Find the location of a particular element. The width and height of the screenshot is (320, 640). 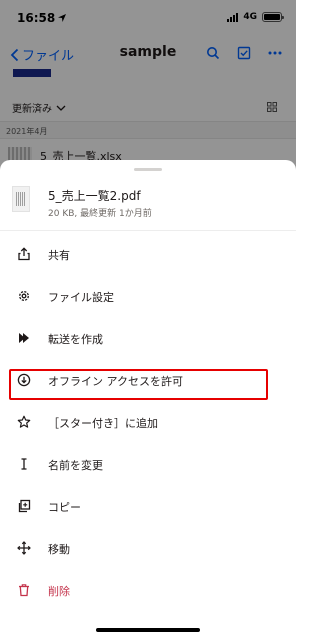

menu-item-label: 移動 is located at coordinates (59, 549).